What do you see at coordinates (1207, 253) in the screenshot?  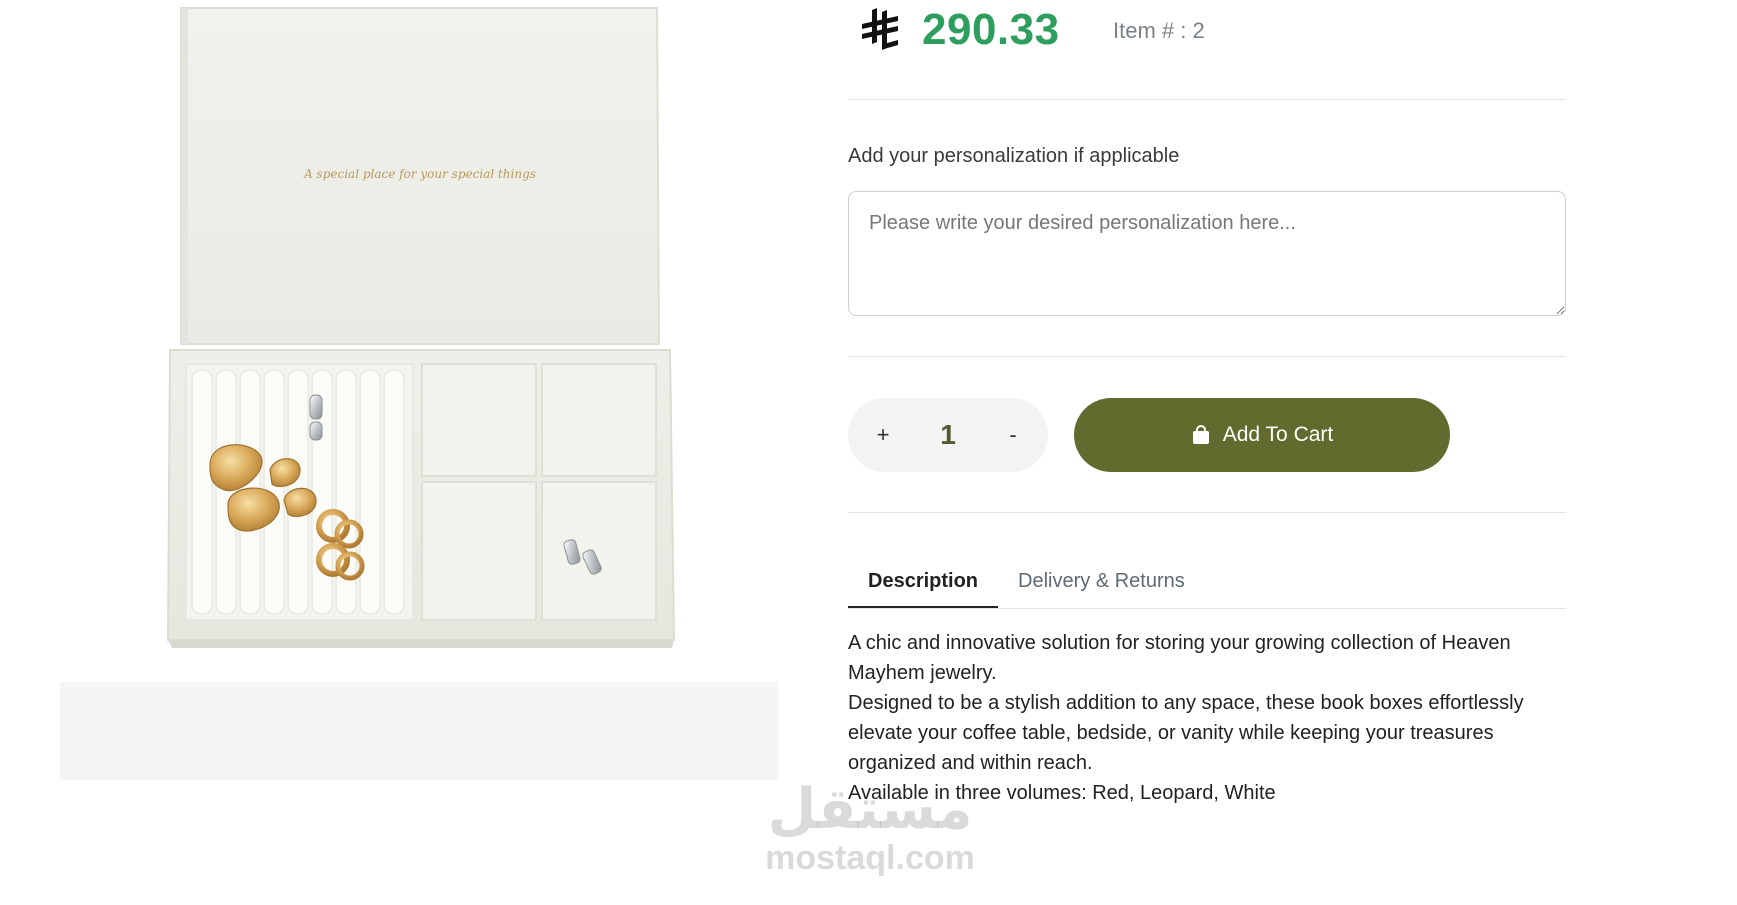 I see `personalization-input` at bounding box center [1207, 253].